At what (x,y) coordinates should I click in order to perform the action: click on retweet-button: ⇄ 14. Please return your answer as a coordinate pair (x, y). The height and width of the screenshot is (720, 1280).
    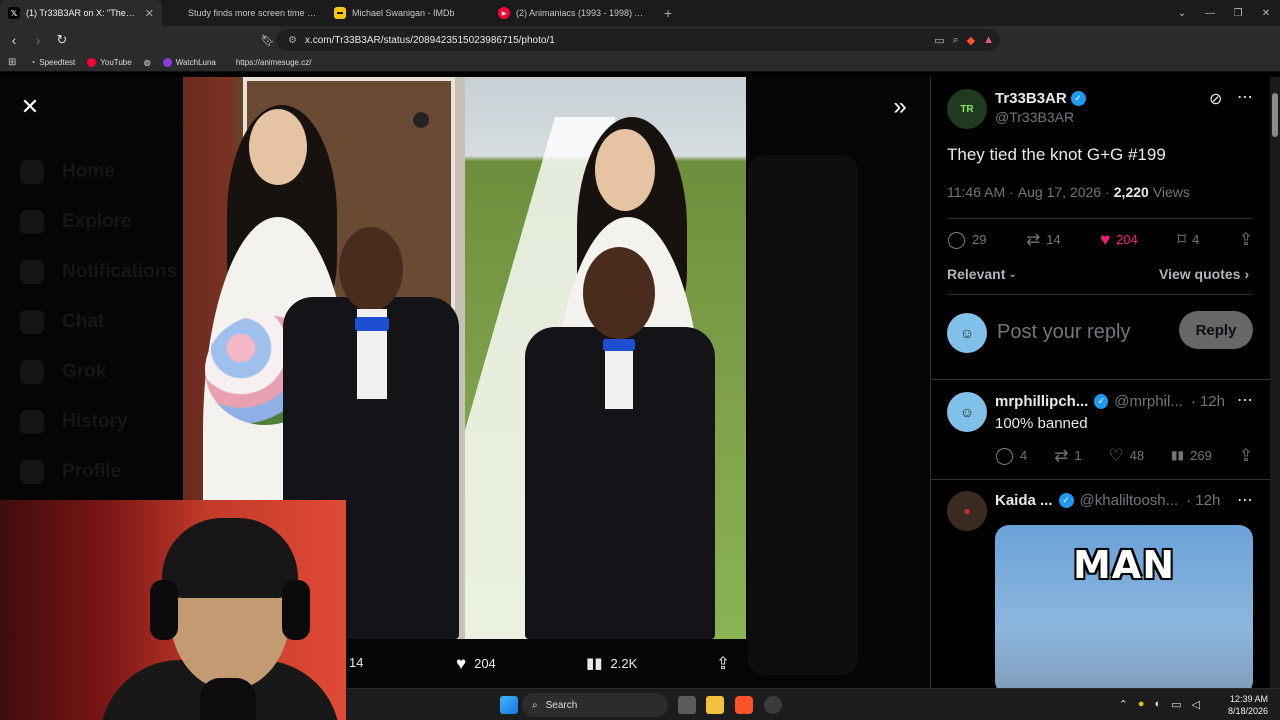
    Looking at the image, I should click on (1043, 239).